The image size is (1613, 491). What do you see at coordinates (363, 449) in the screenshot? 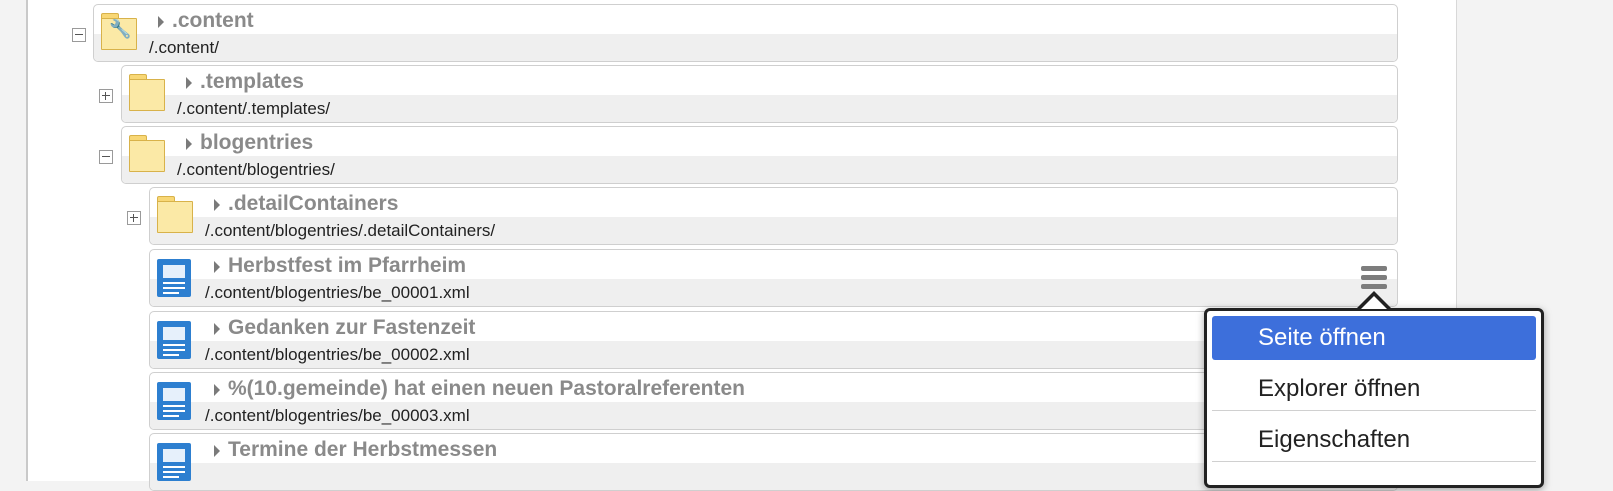
I see `item-title: Termine der Herbstmessen` at bounding box center [363, 449].